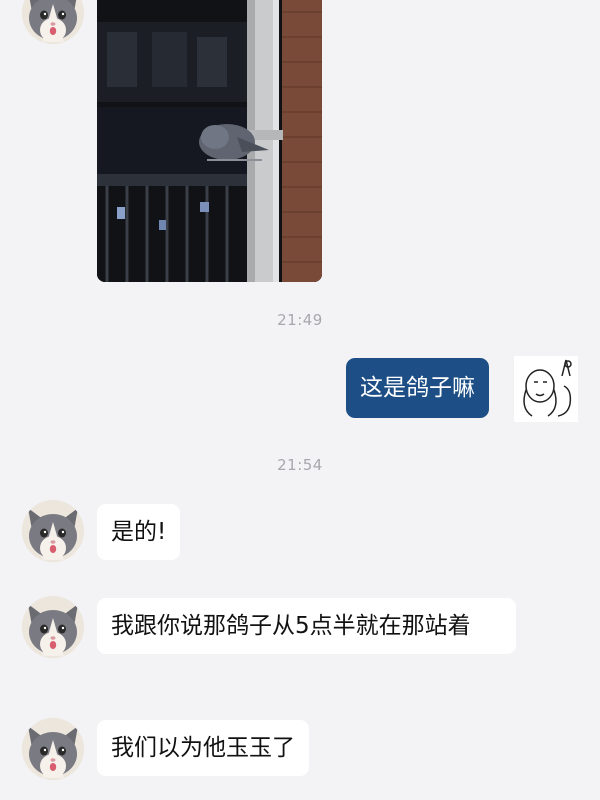 Image resolution: width=600 pixels, height=800 pixels. What do you see at coordinates (546, 389) in the screenshot?
I see `meme-face-avatar-icon` at bounding box center [546, 389].